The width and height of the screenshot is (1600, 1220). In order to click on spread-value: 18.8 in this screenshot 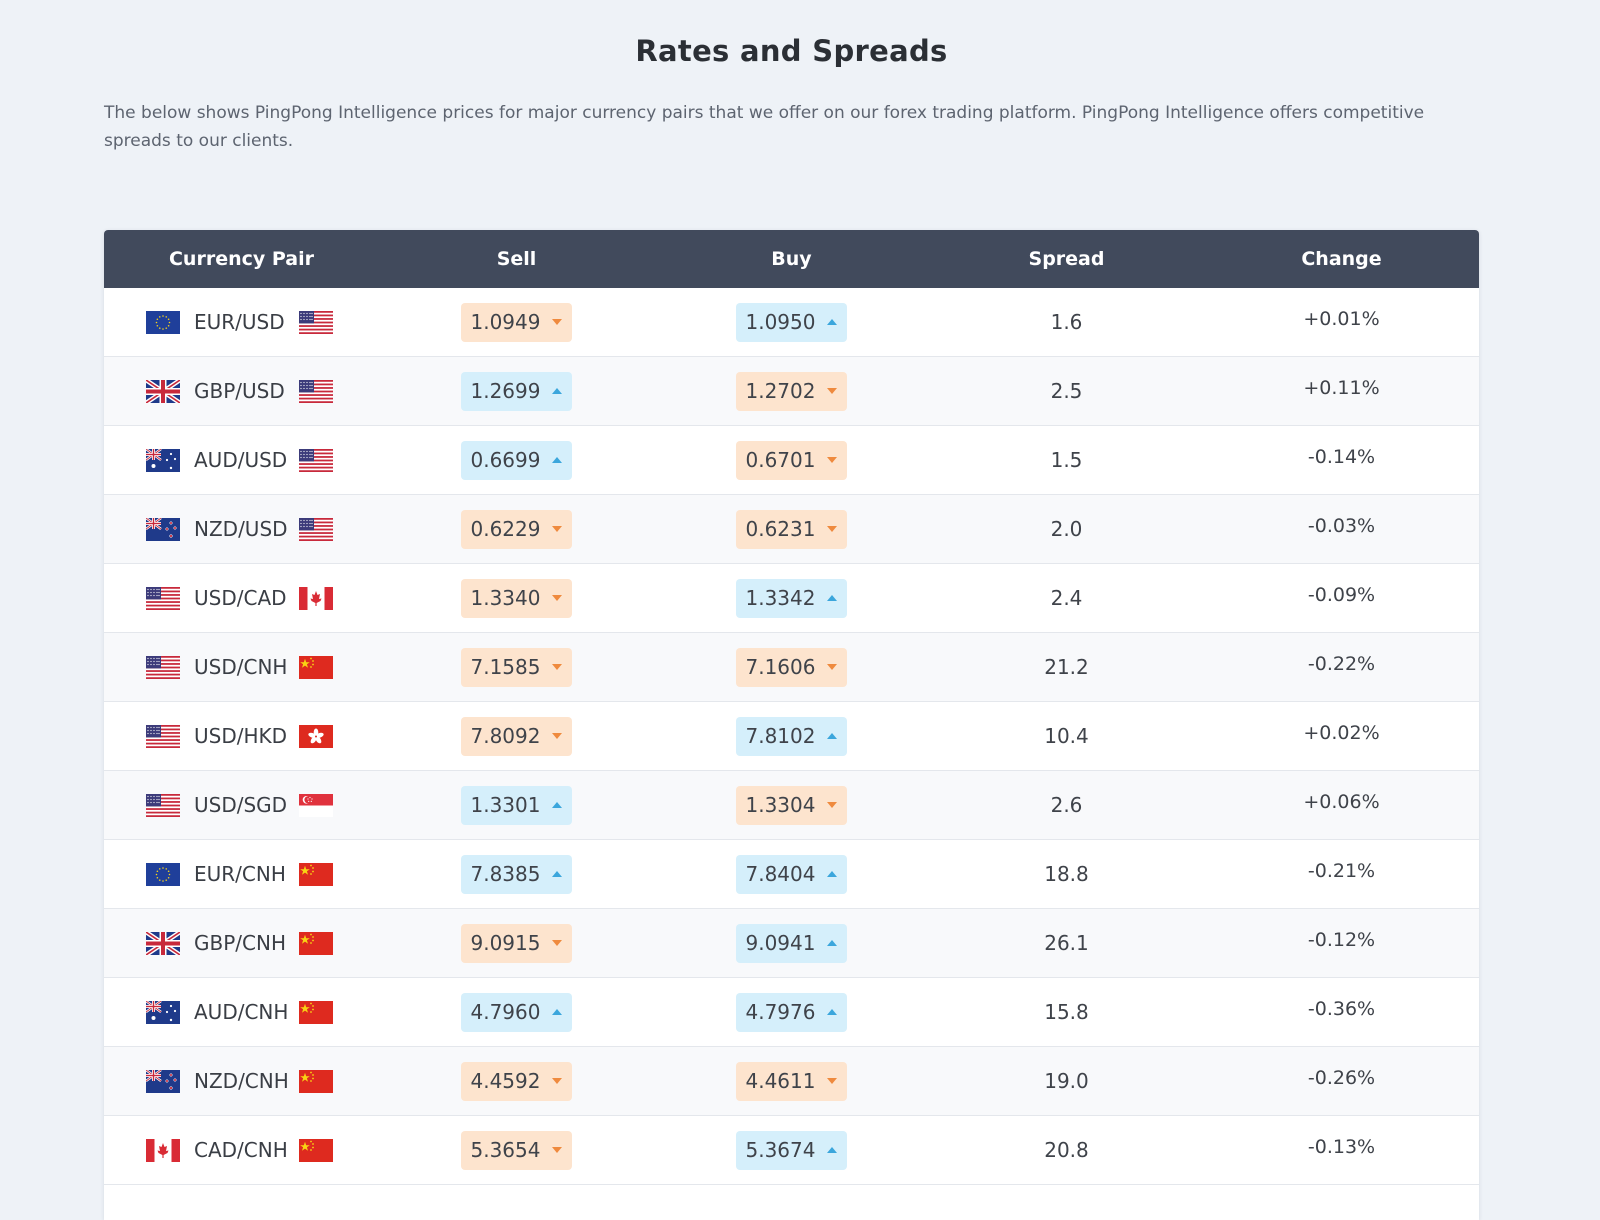, I will do `click(1066, 874)`.